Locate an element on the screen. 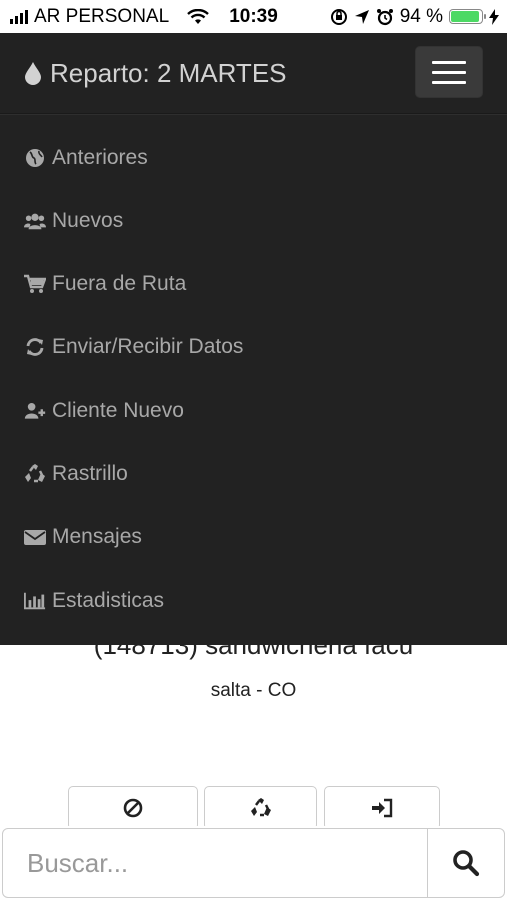  menu-item-label: Enviar/Recibir Datos is located at coordinates (148, 346).